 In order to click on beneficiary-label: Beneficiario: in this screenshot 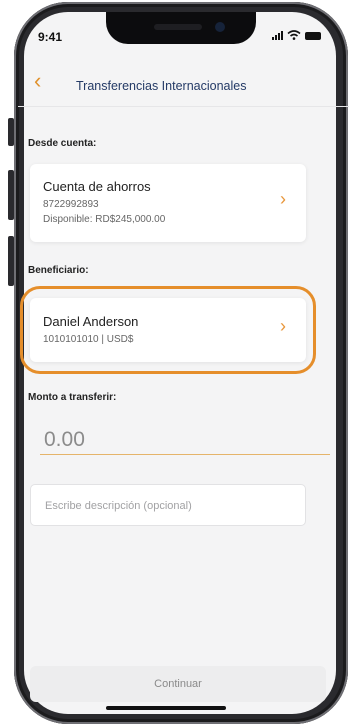, I will do `click(58, 270)`.